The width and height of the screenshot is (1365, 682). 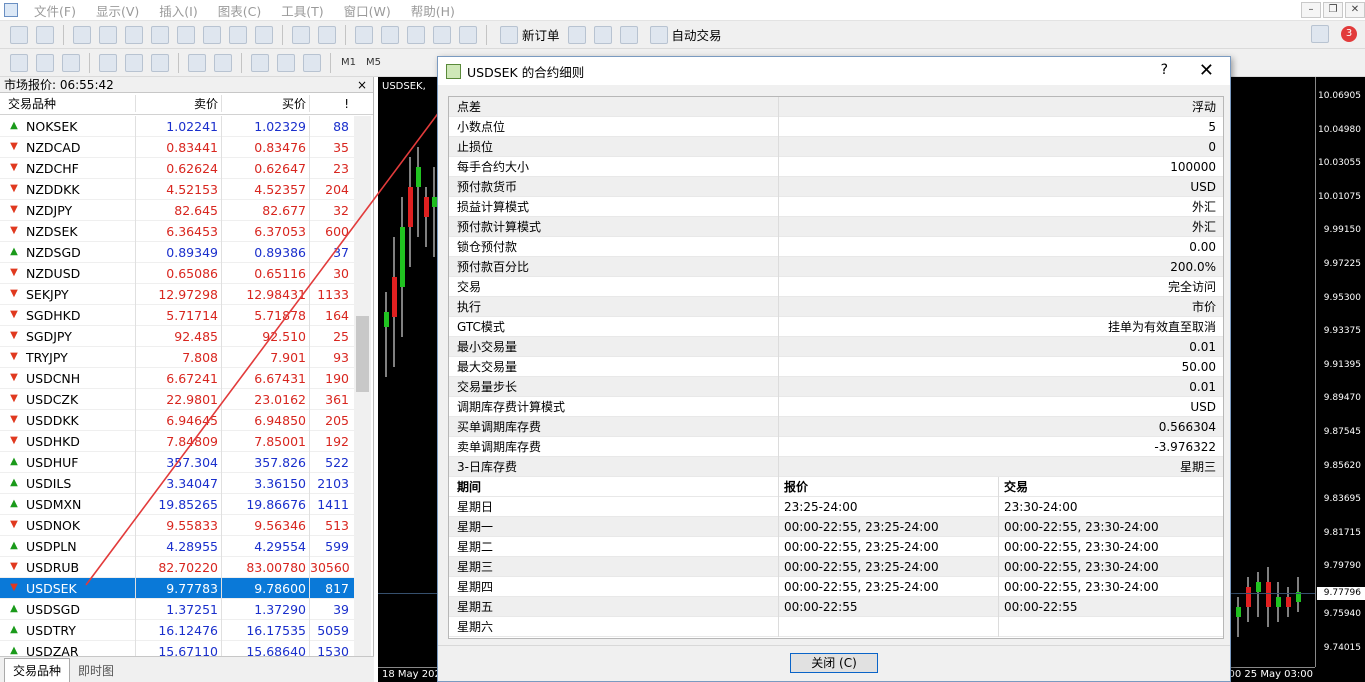 What do you see at coordinates (327, 34) in the screenshot?
I see `profiles-icon` at bounding box center [327, 34].